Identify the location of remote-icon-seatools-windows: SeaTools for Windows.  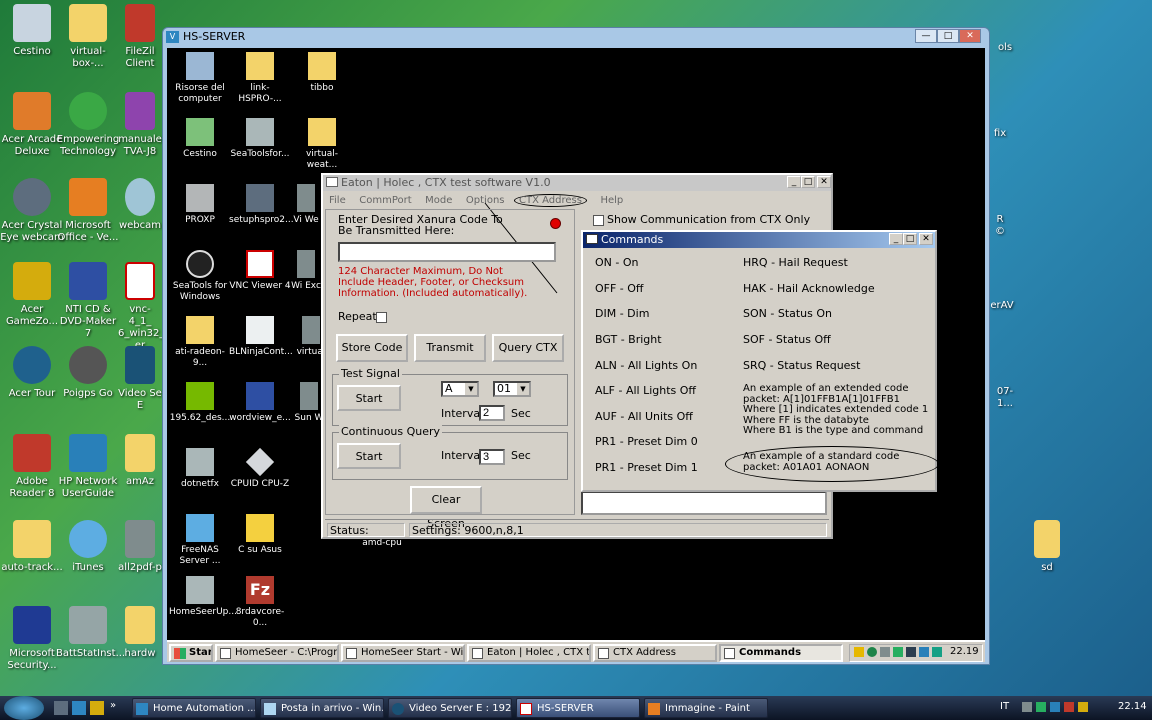
(200, 276).